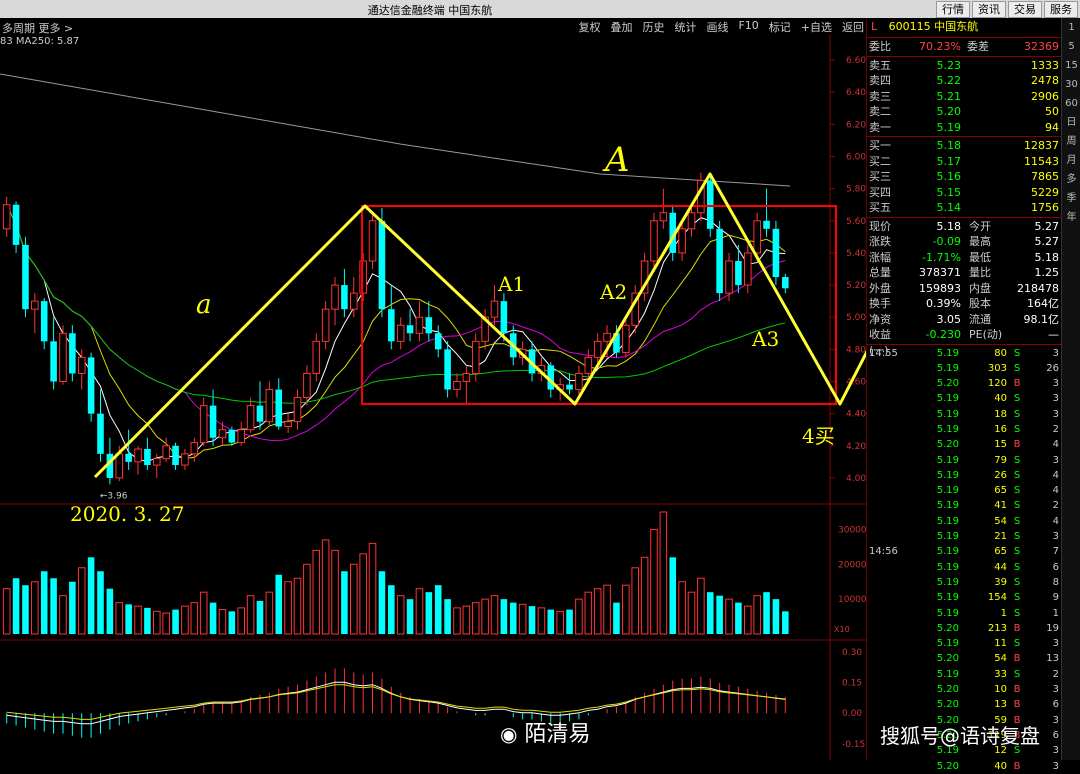 This screenshot has width=1080, height=774. What do you see at coordinates (989, 9) in the screenshot?
I see `menu-zixun: 资讯` at bounding box center [989, 9].